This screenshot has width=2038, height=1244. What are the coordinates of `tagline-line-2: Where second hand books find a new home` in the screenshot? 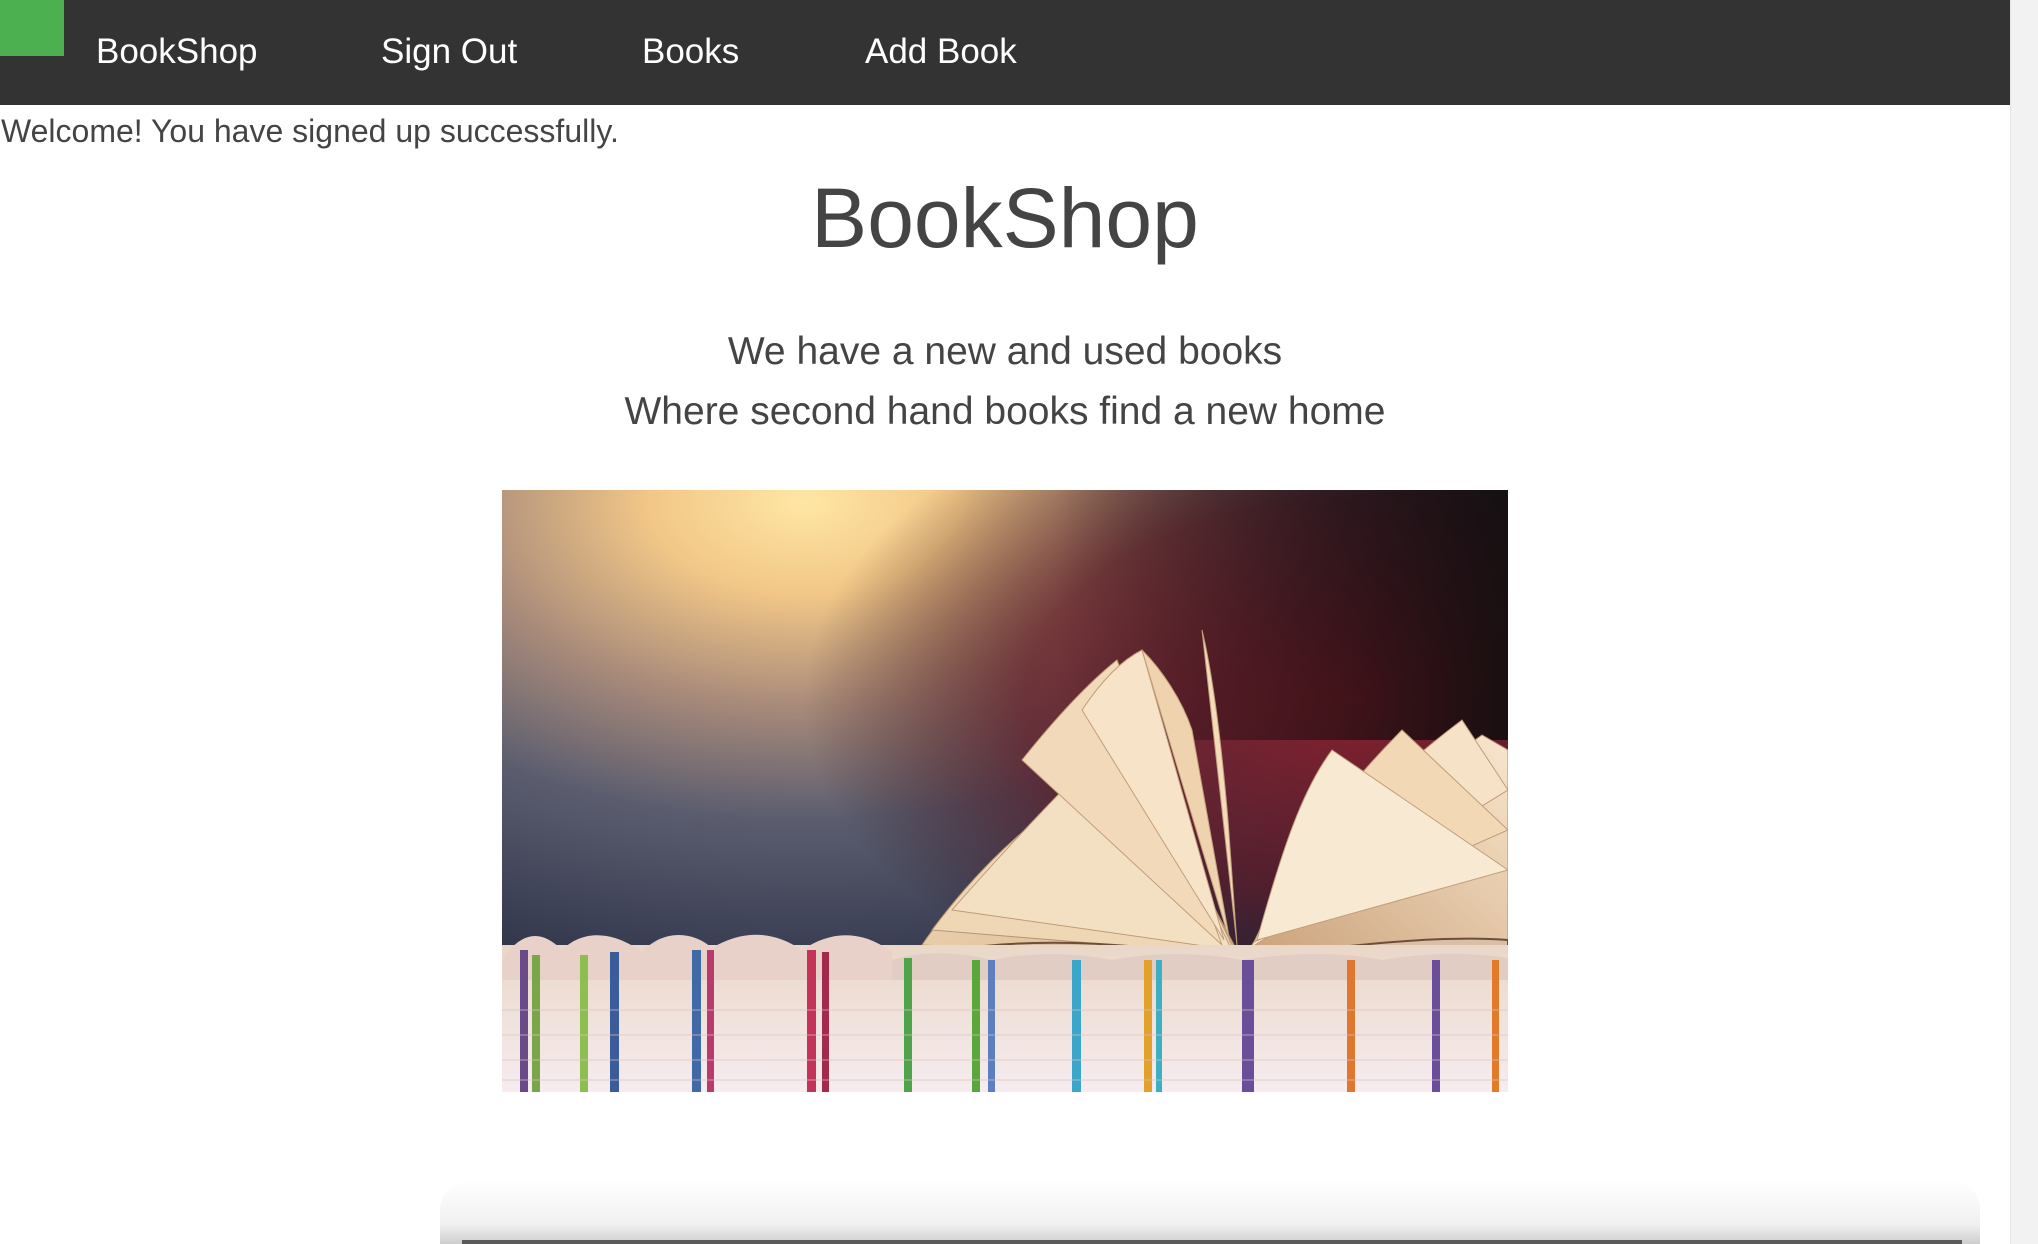 It's located at (1005, 411).